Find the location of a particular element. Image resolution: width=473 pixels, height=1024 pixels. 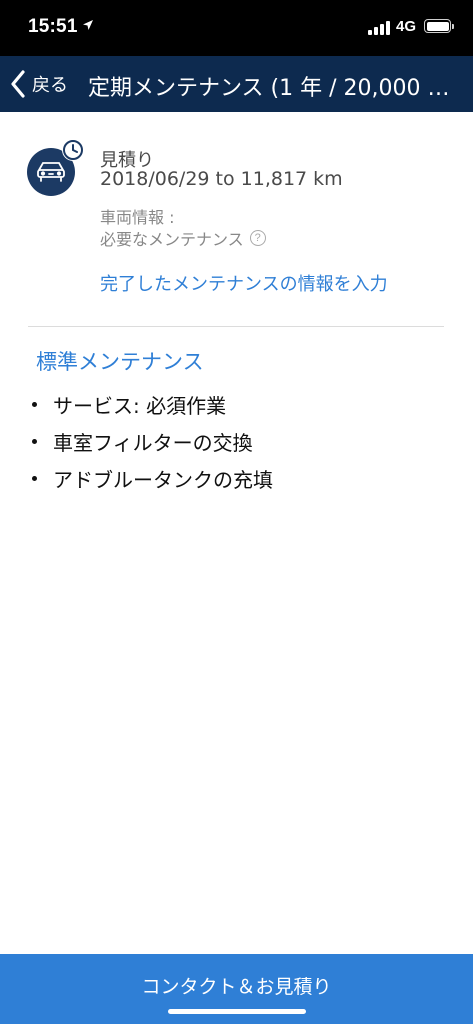

page-title: 定期メンテナンス (1 年 / 20,000 km) is located at coordinates (273, 88).